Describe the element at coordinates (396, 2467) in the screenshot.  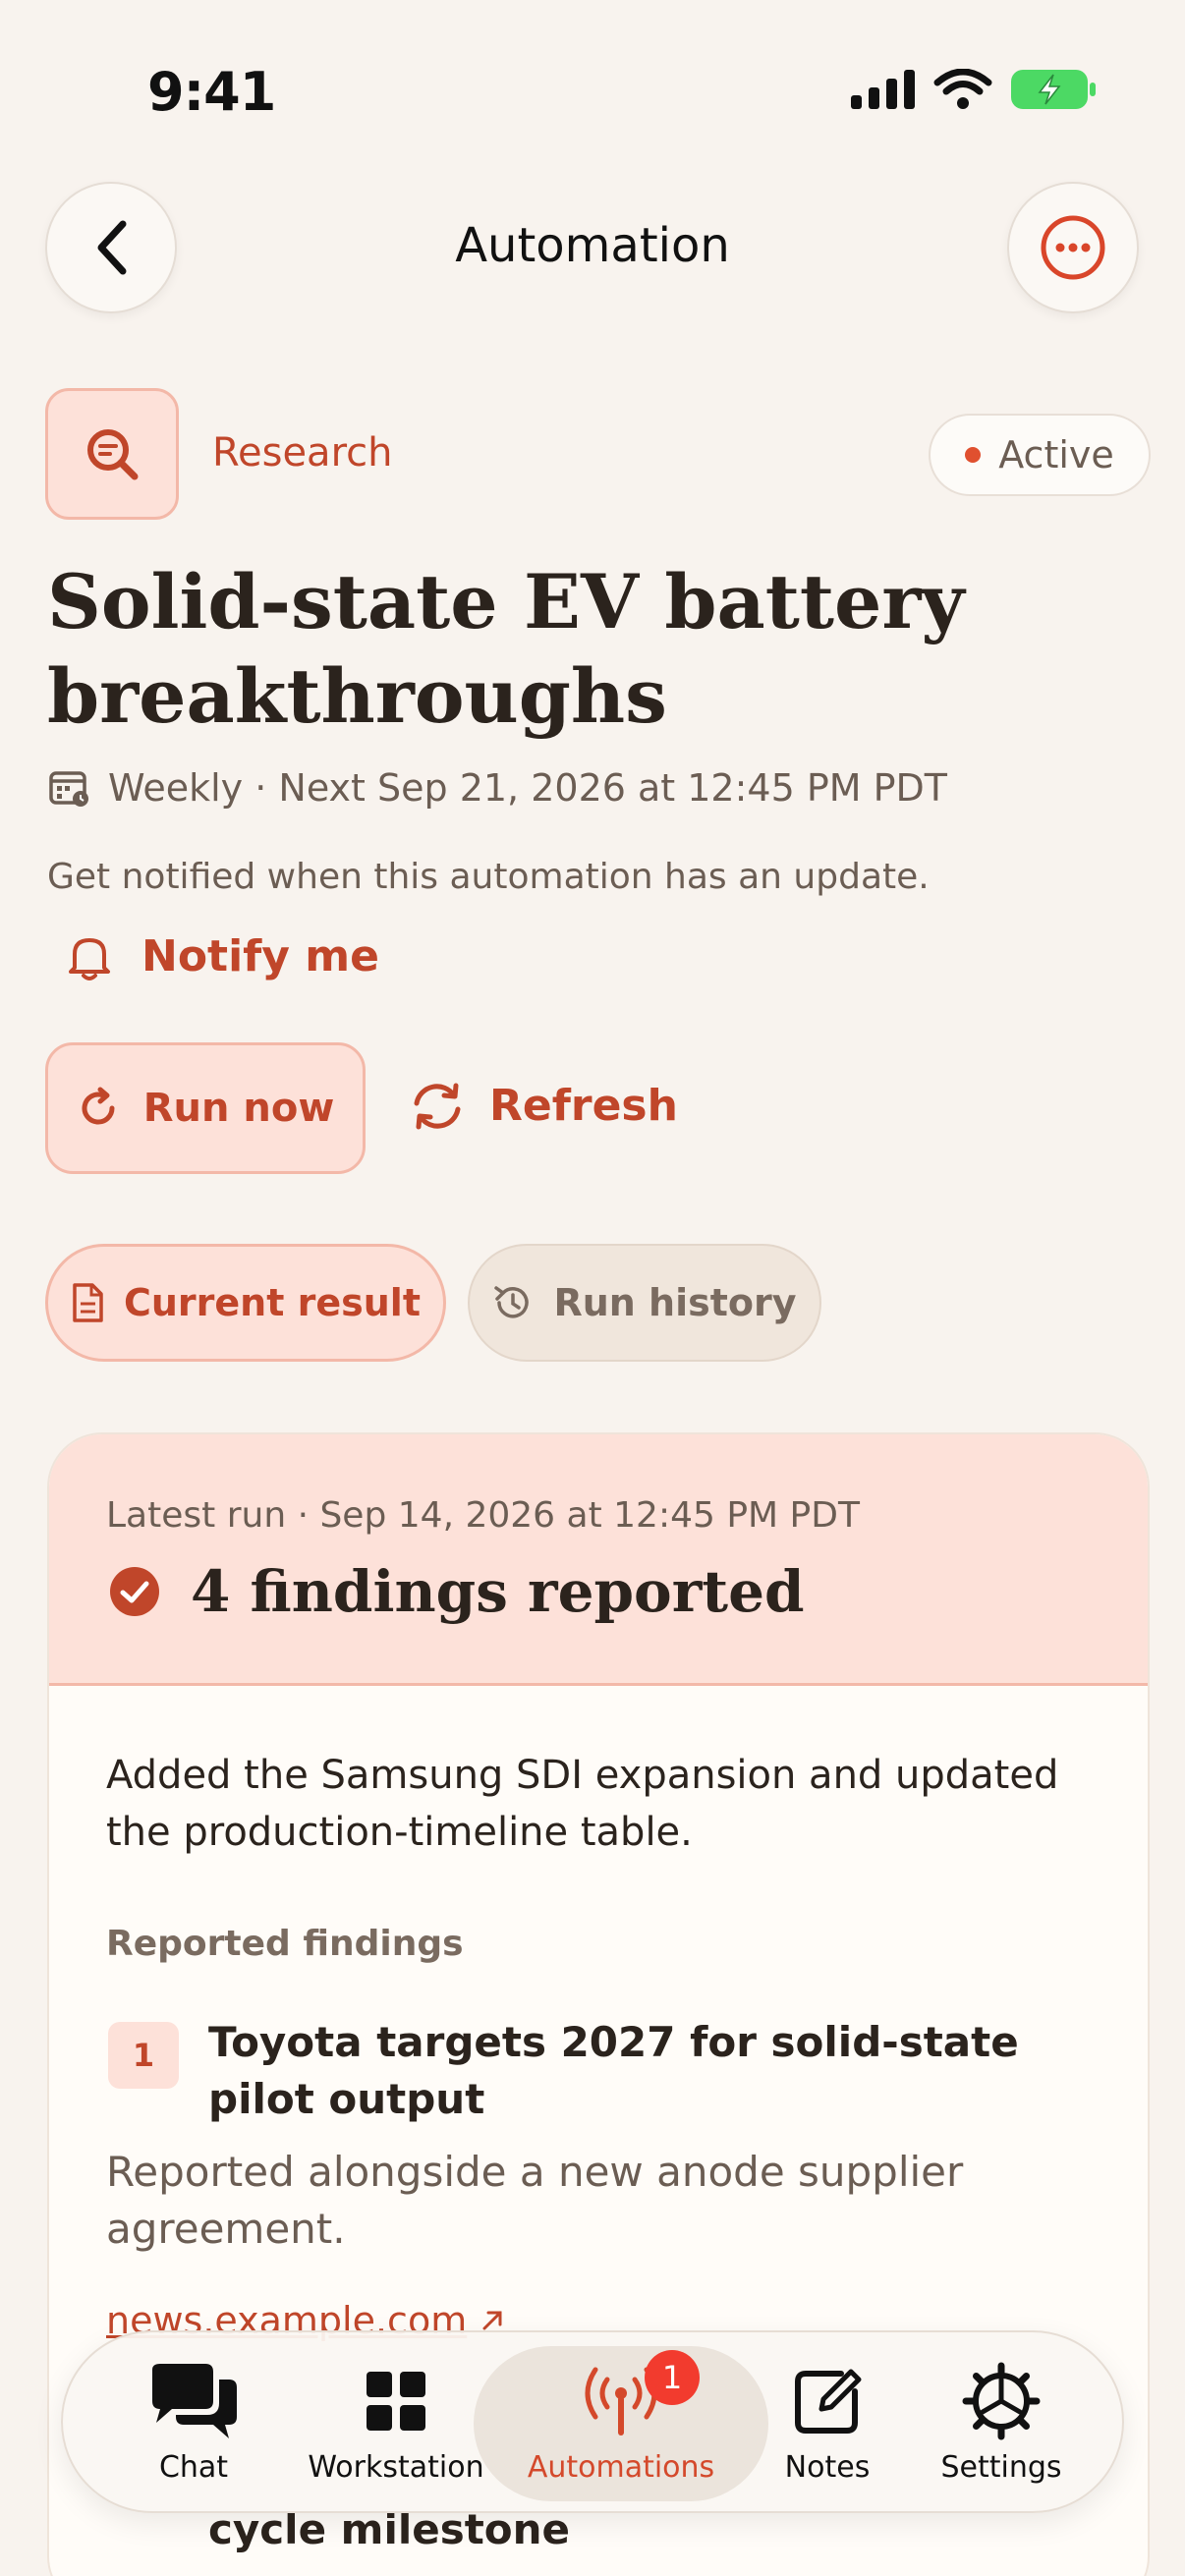
I see `tabbar-workstation-label: Workstation` at that location.